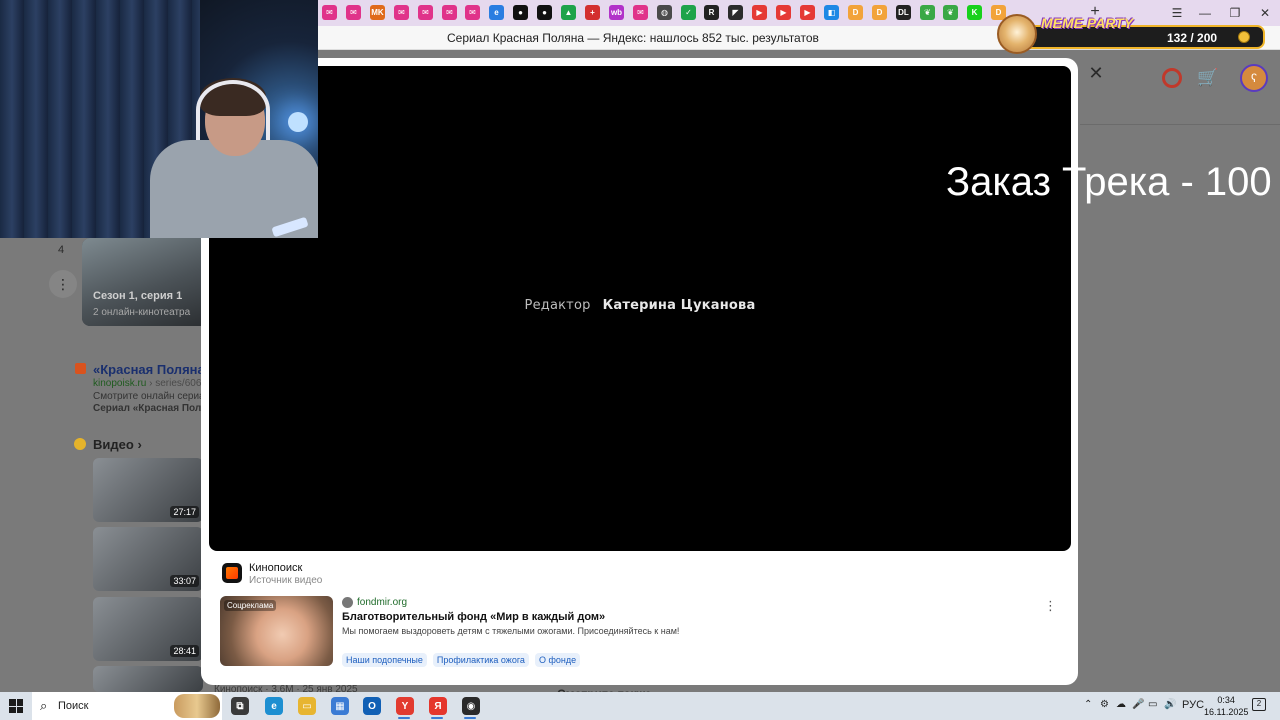 This screenshot has height=720, width=1280. I want to click on show-hidden-icon: ⌃, so click(1088, 704).